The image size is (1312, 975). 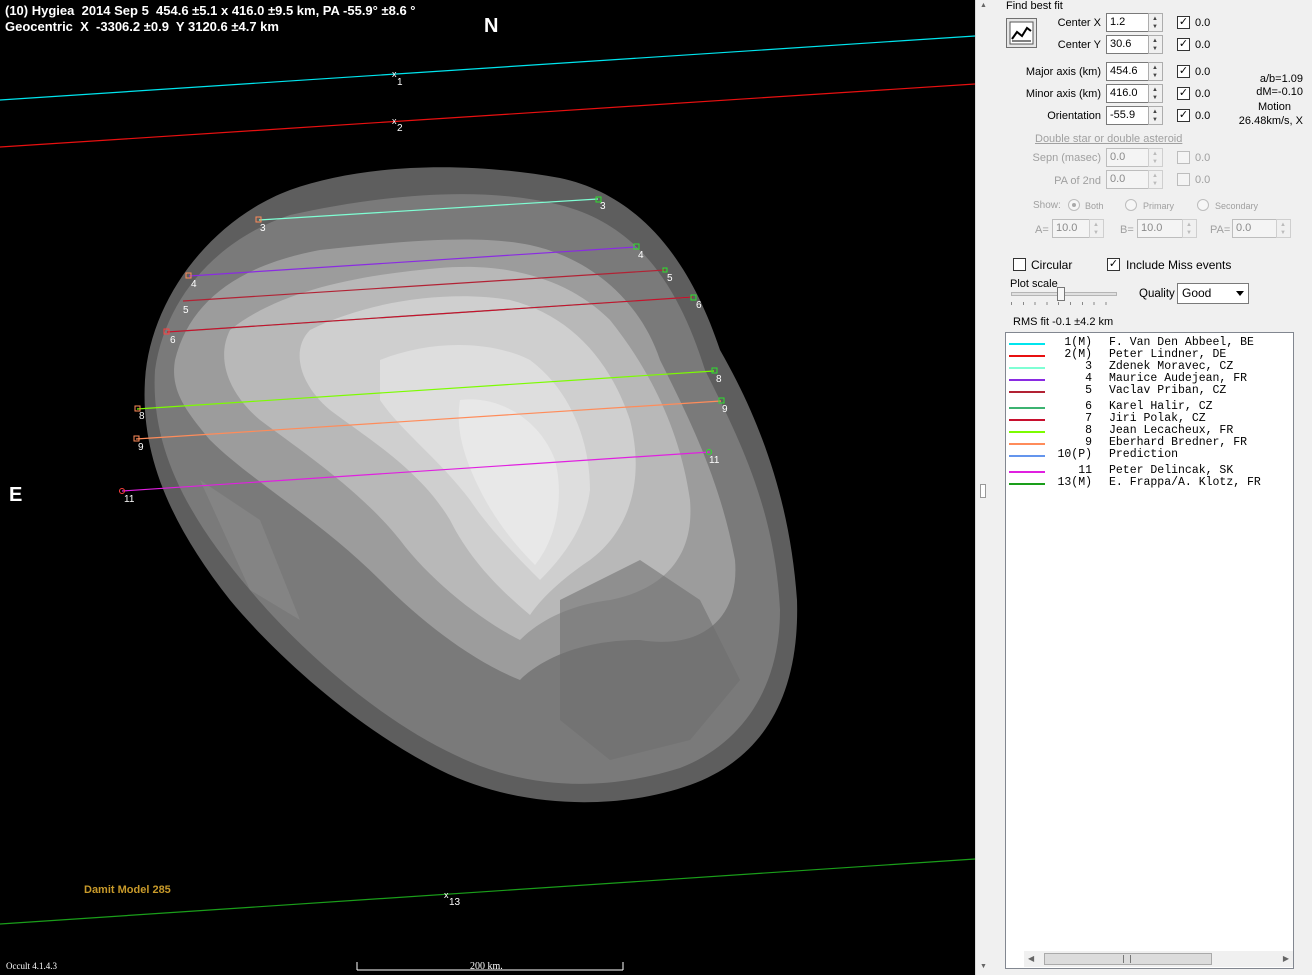 What do you see at coordinates (1183, 22) in the screenshot?
I see `center-x-checkbox: ✓` at bounding box center [1183, 22].